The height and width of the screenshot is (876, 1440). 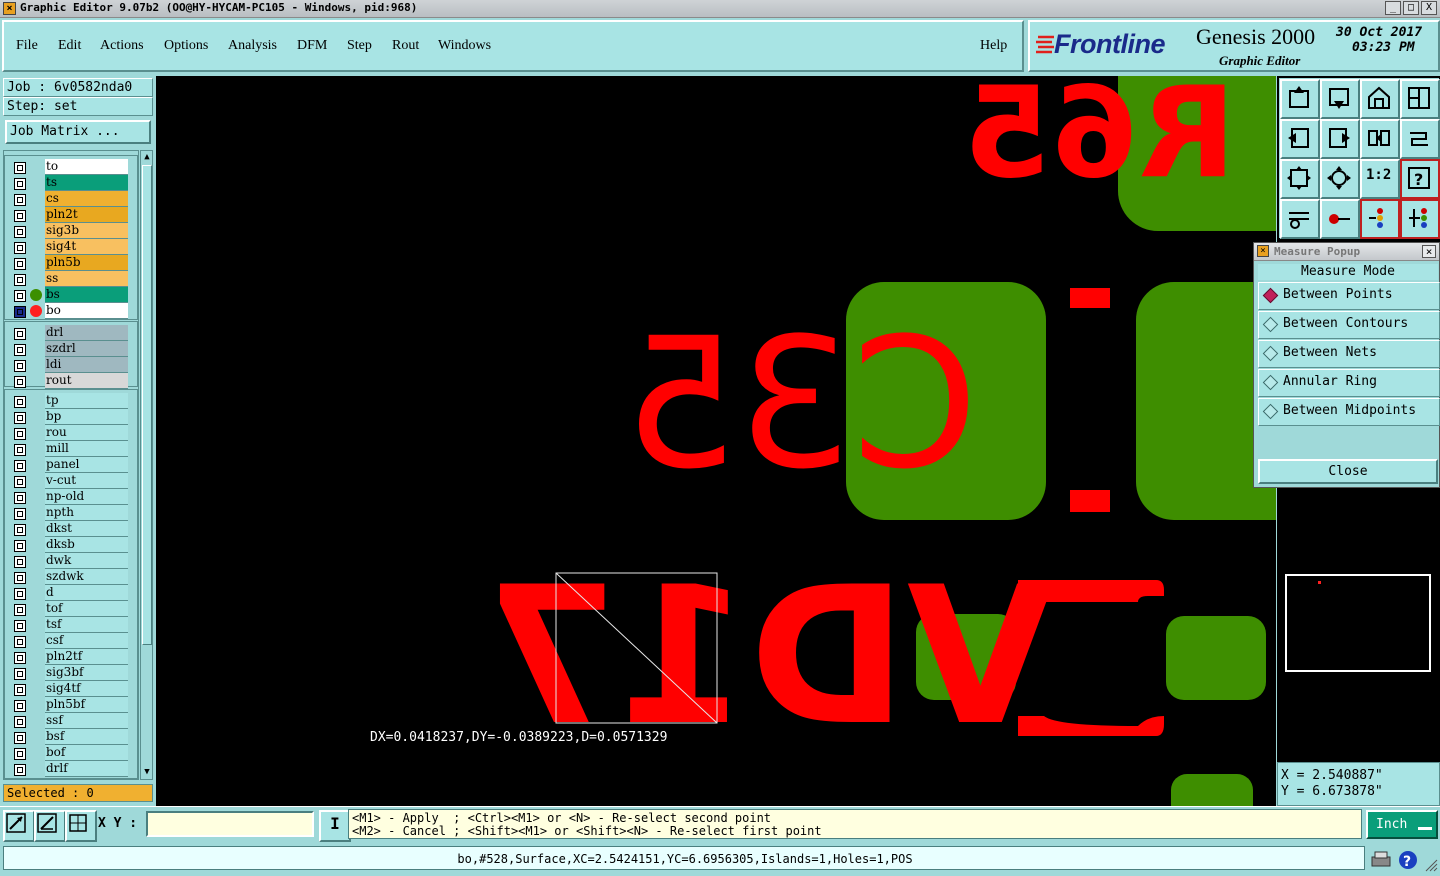 I want to click on layer-row-drlf: drlf, so click(x=70, y=769).